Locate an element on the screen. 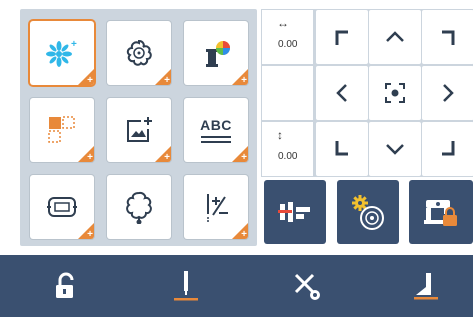 Image resolution: width=473 pixels, height=317 pixels. needle-position-button is located at coordinates (186, 286).